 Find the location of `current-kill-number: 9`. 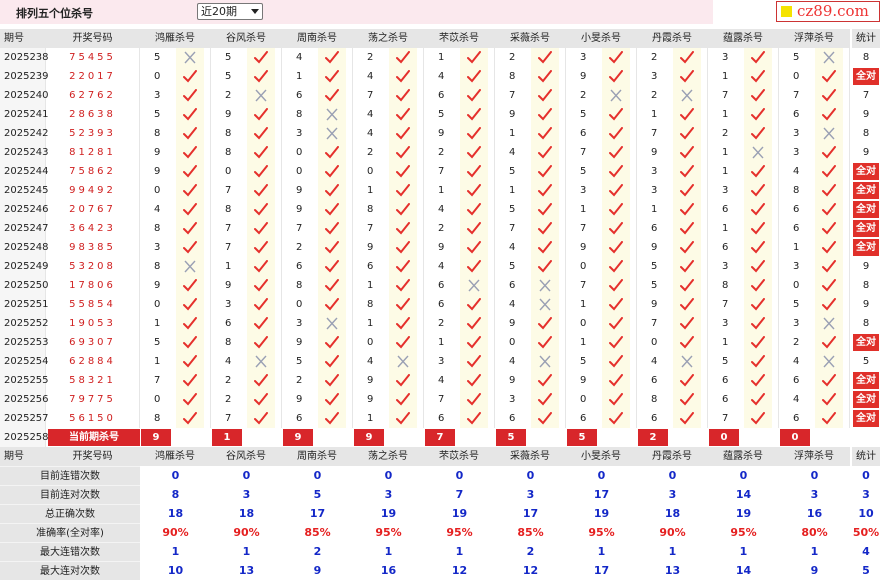

current-kill-number: 9 is located at coordinates (369, 437).